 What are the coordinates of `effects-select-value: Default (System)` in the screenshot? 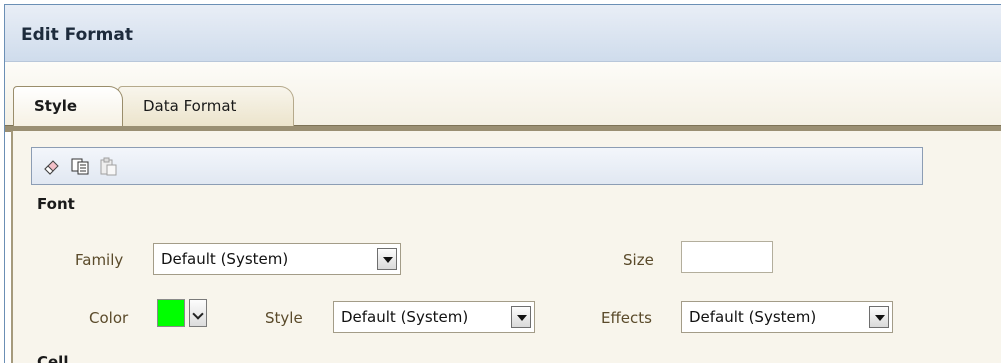 It's located at (753, 317).